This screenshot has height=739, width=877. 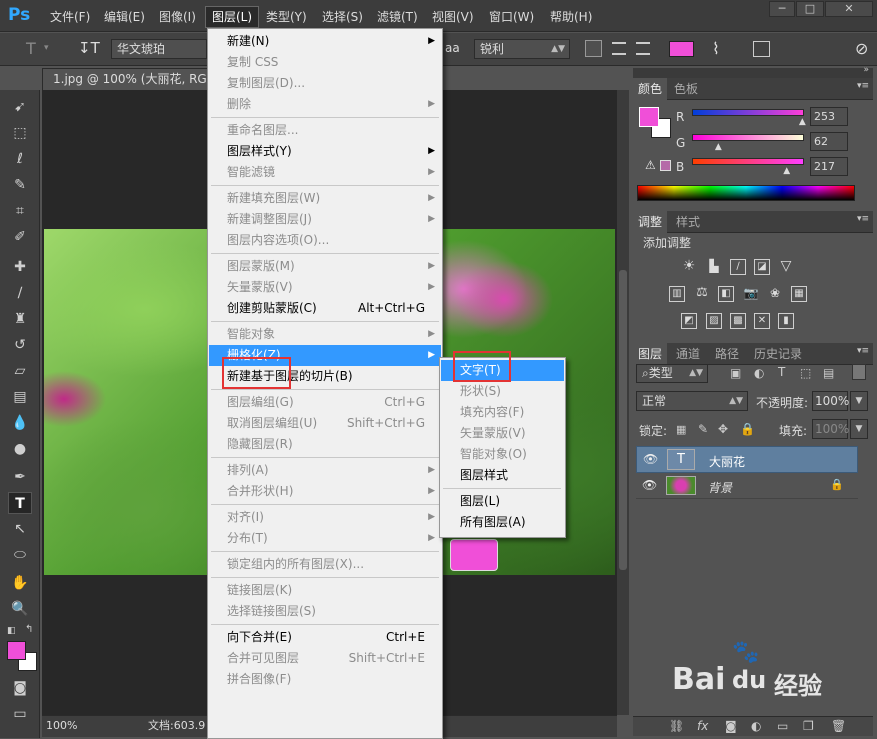 I want to click on document-info: 文档:603.9, so click(x=176, y=726).